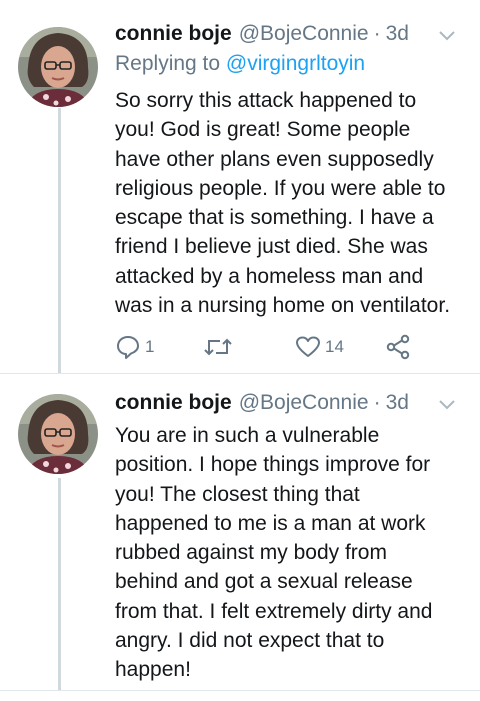 This screenshot has height=701, width=480. What do you see at coordinates (271, 247) in the screenshot?
I see `tweet-text-line: friend I believe just died. She was` at bounding box center [271, 247].